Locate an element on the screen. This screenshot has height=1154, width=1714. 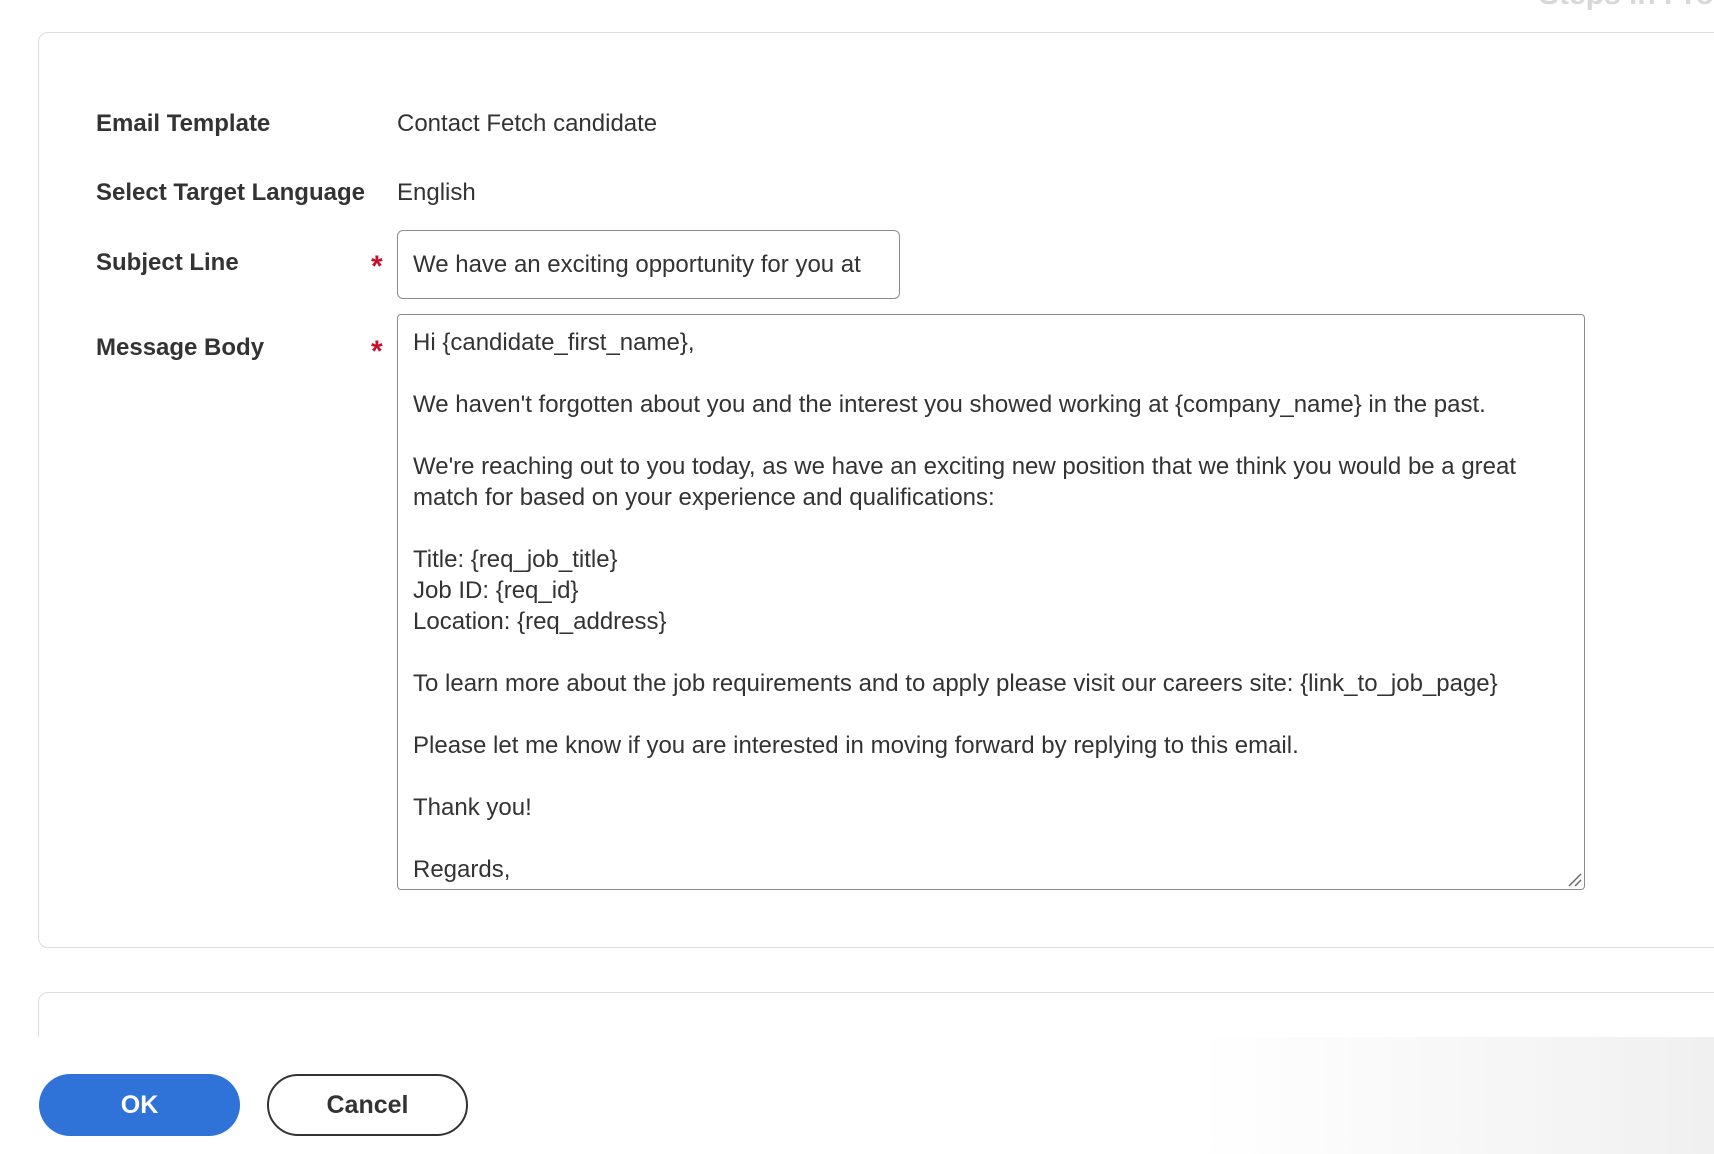
footer-bar is located at coordinates (857, 1095).